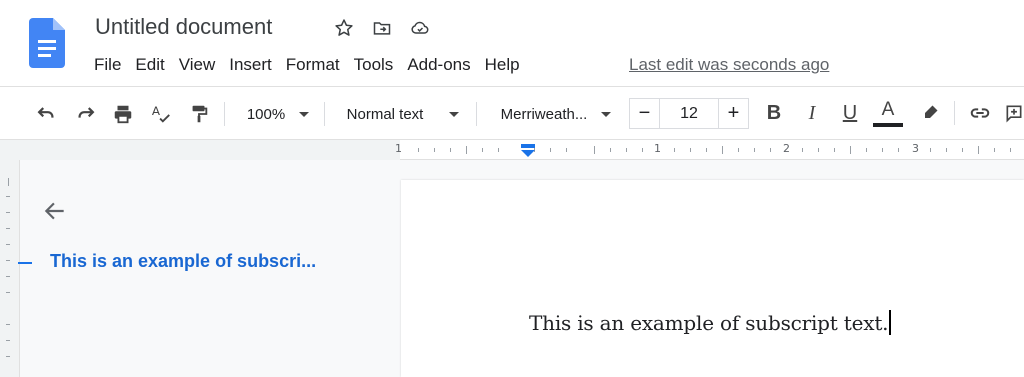  What do you see at coordinates (199, 114) in the screenshot?
I see `paint-format-icon` at bounding box center [199, 114].